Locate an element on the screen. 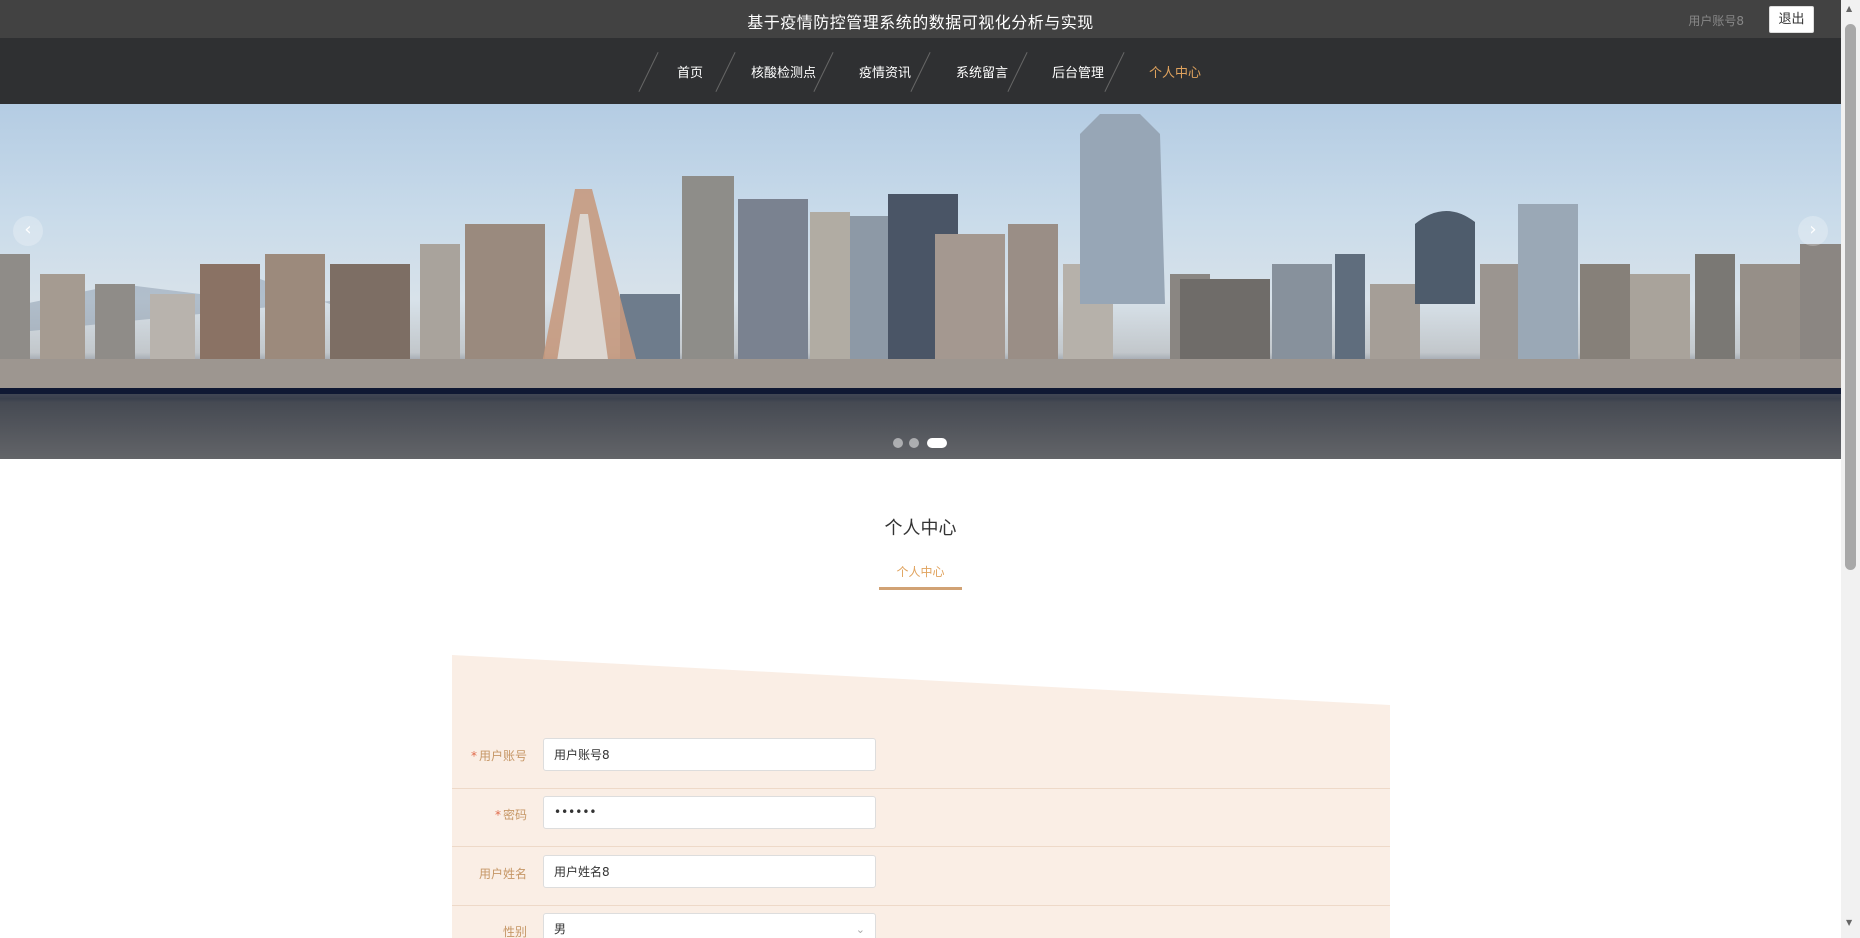 The height and width of the screenshot is (938, 1860). chevron-left-icon: ‹ is located at coordinates (28, 229).